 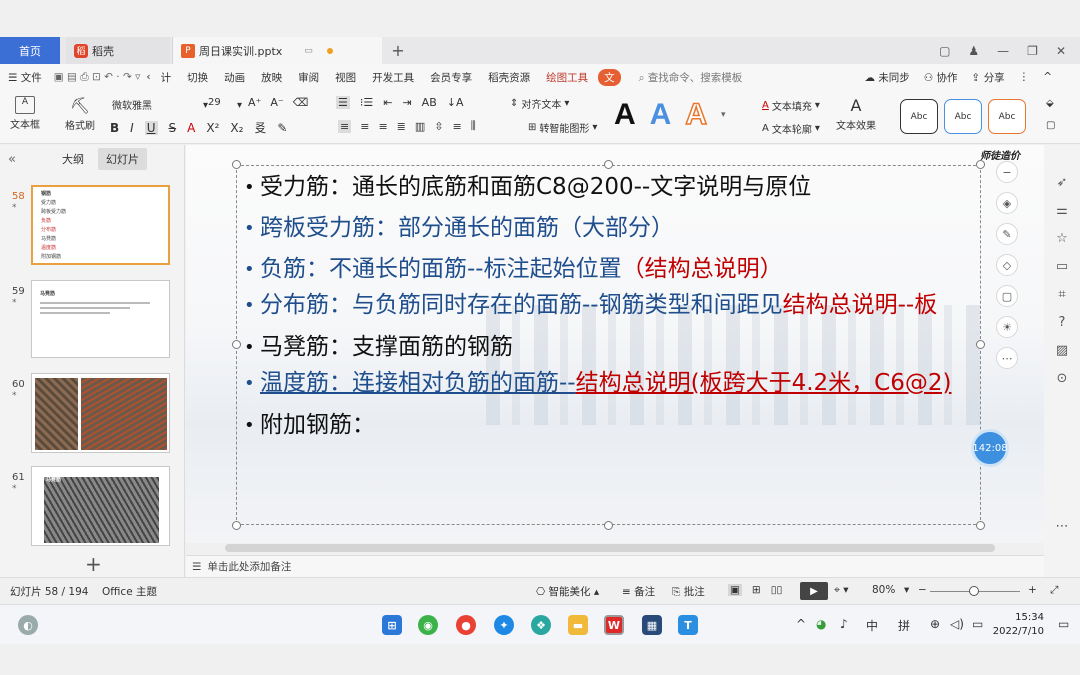 I want to click on restore-icon: ❐, so click(x=1032, y=51).